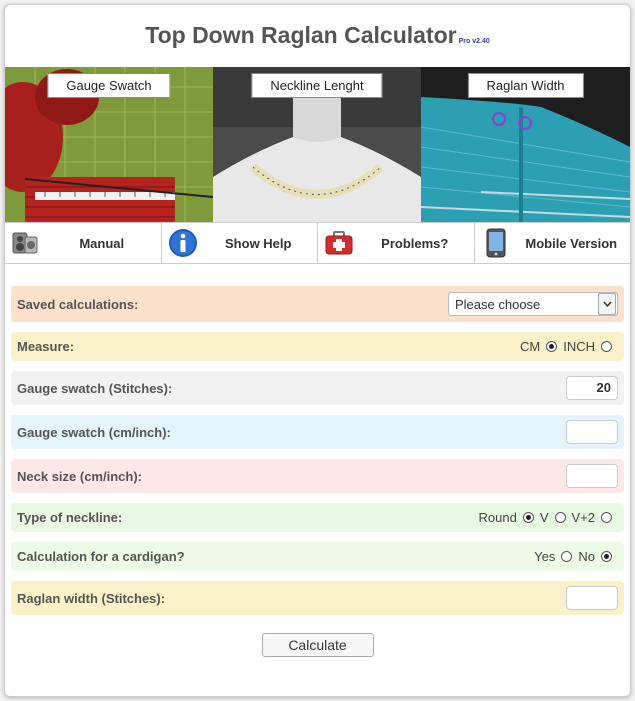 The height and width of the screenshot is (701, 635). I want to click on neckline-v2-radio, so click(606, 517).